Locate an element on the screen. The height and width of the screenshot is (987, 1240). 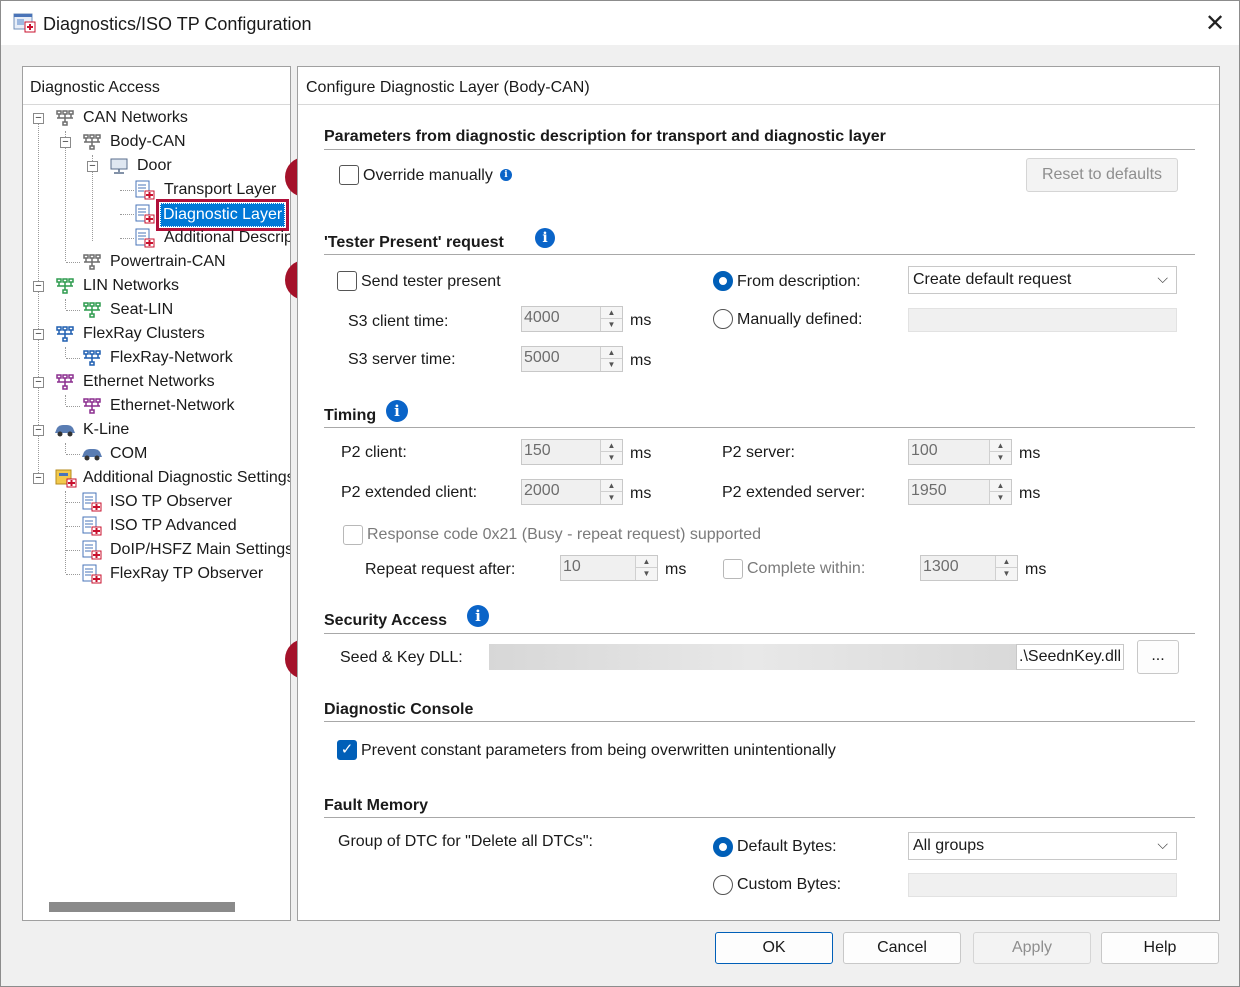
tree-label: Body-CAN is located at coordinates (148, 141).